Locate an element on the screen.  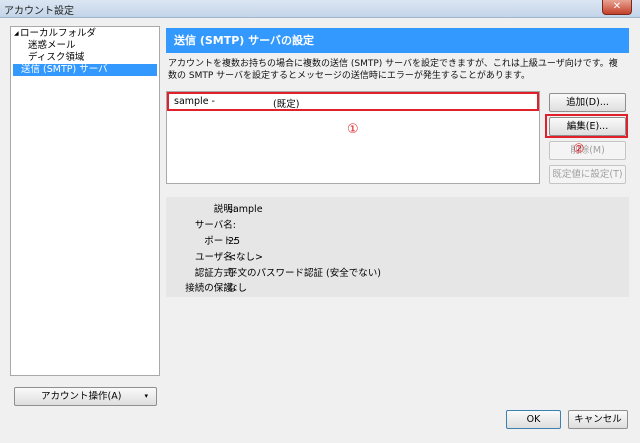
annotation-2: ② is located at coordinates (579, 149).